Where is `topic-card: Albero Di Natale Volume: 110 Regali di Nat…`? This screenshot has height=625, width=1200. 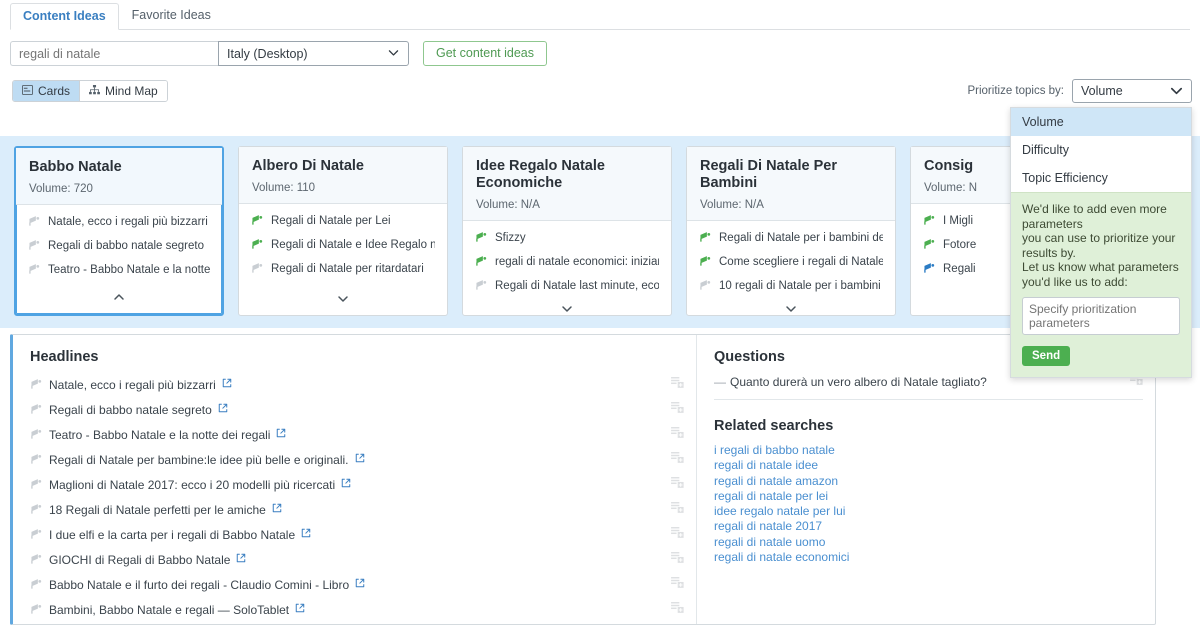
topic-card: Albero Di Natale Volume: 110 Regali di Nat… is located at coordinates (343, 231).